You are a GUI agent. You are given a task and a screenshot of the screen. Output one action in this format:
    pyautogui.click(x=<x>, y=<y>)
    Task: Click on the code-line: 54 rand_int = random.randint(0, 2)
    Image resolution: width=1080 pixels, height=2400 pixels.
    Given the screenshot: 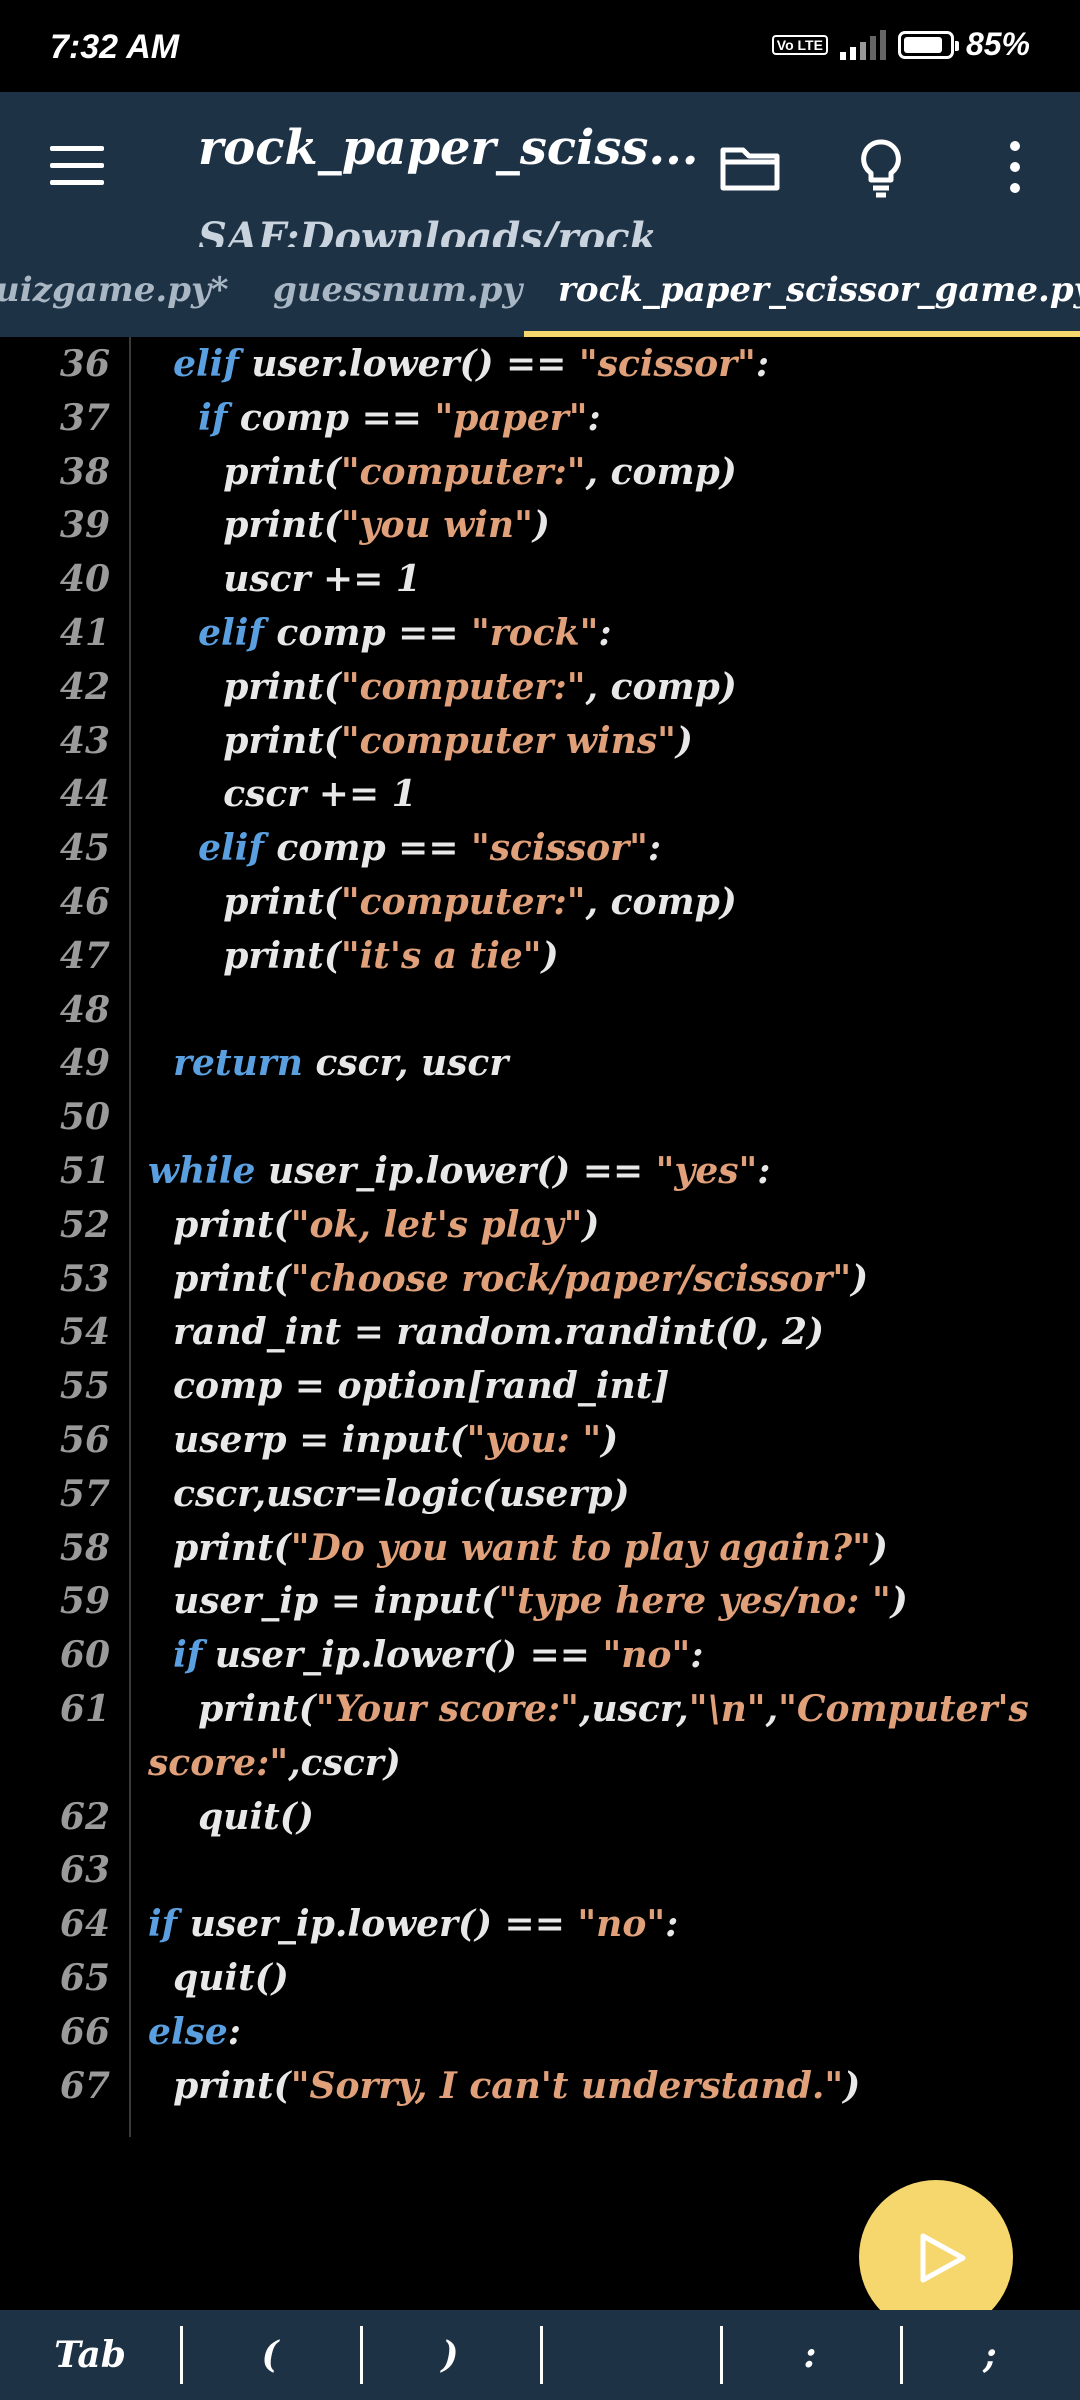 What is the action you would take?
    pyautogui.click(x=540, y=1332)
    